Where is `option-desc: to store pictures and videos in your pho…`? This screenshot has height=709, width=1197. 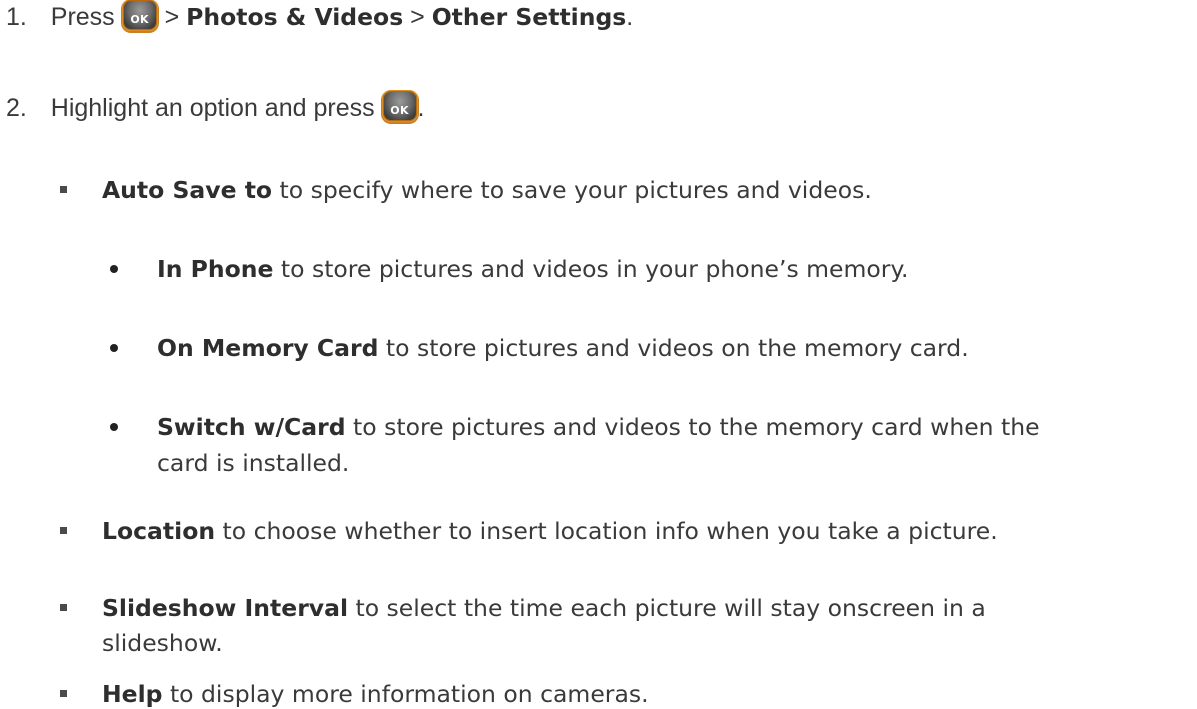
option-desc: to store pictures and videos in your pho… is located at coordinates (591, 269).